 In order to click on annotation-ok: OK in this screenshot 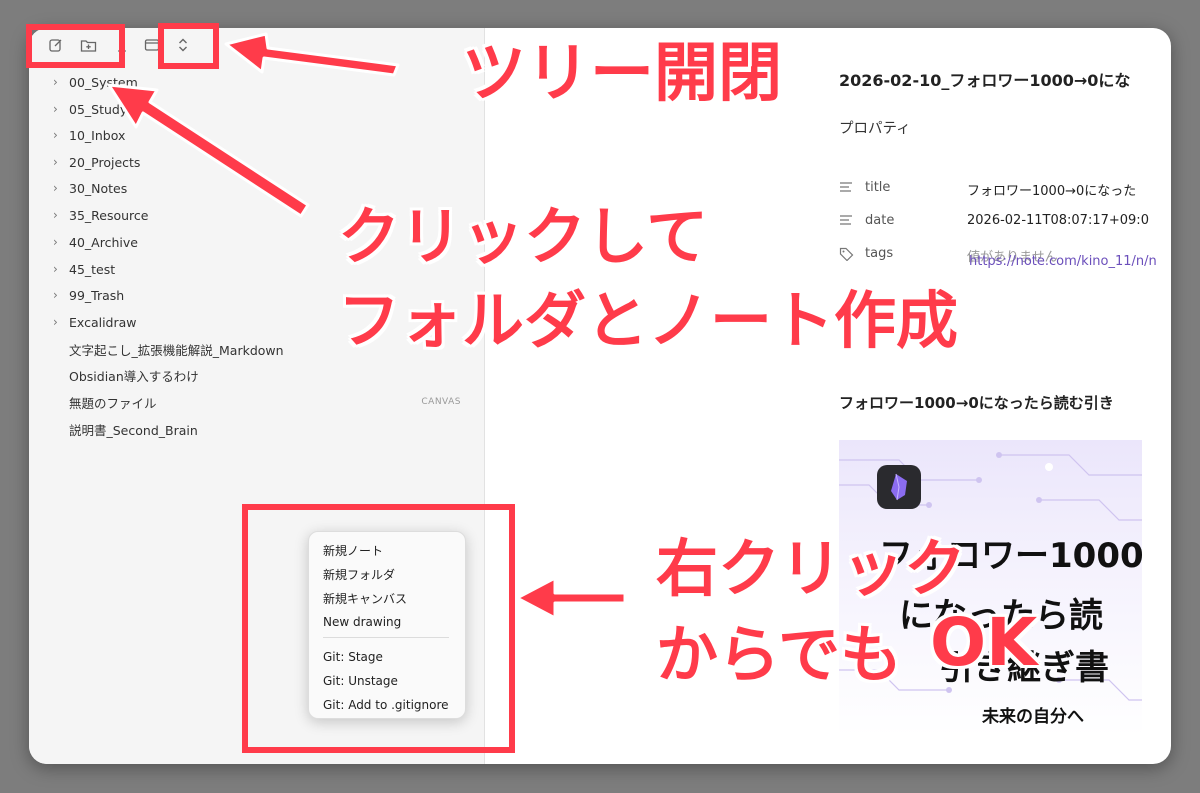, I will do `click(984, 642)`.